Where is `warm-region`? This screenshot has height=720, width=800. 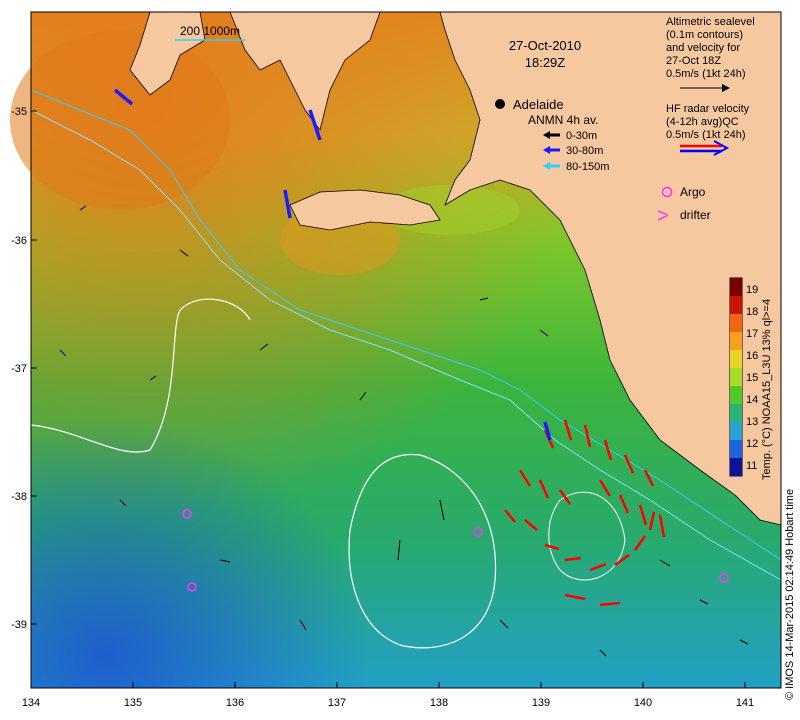
warm-region is located at coordinates (120, 120).